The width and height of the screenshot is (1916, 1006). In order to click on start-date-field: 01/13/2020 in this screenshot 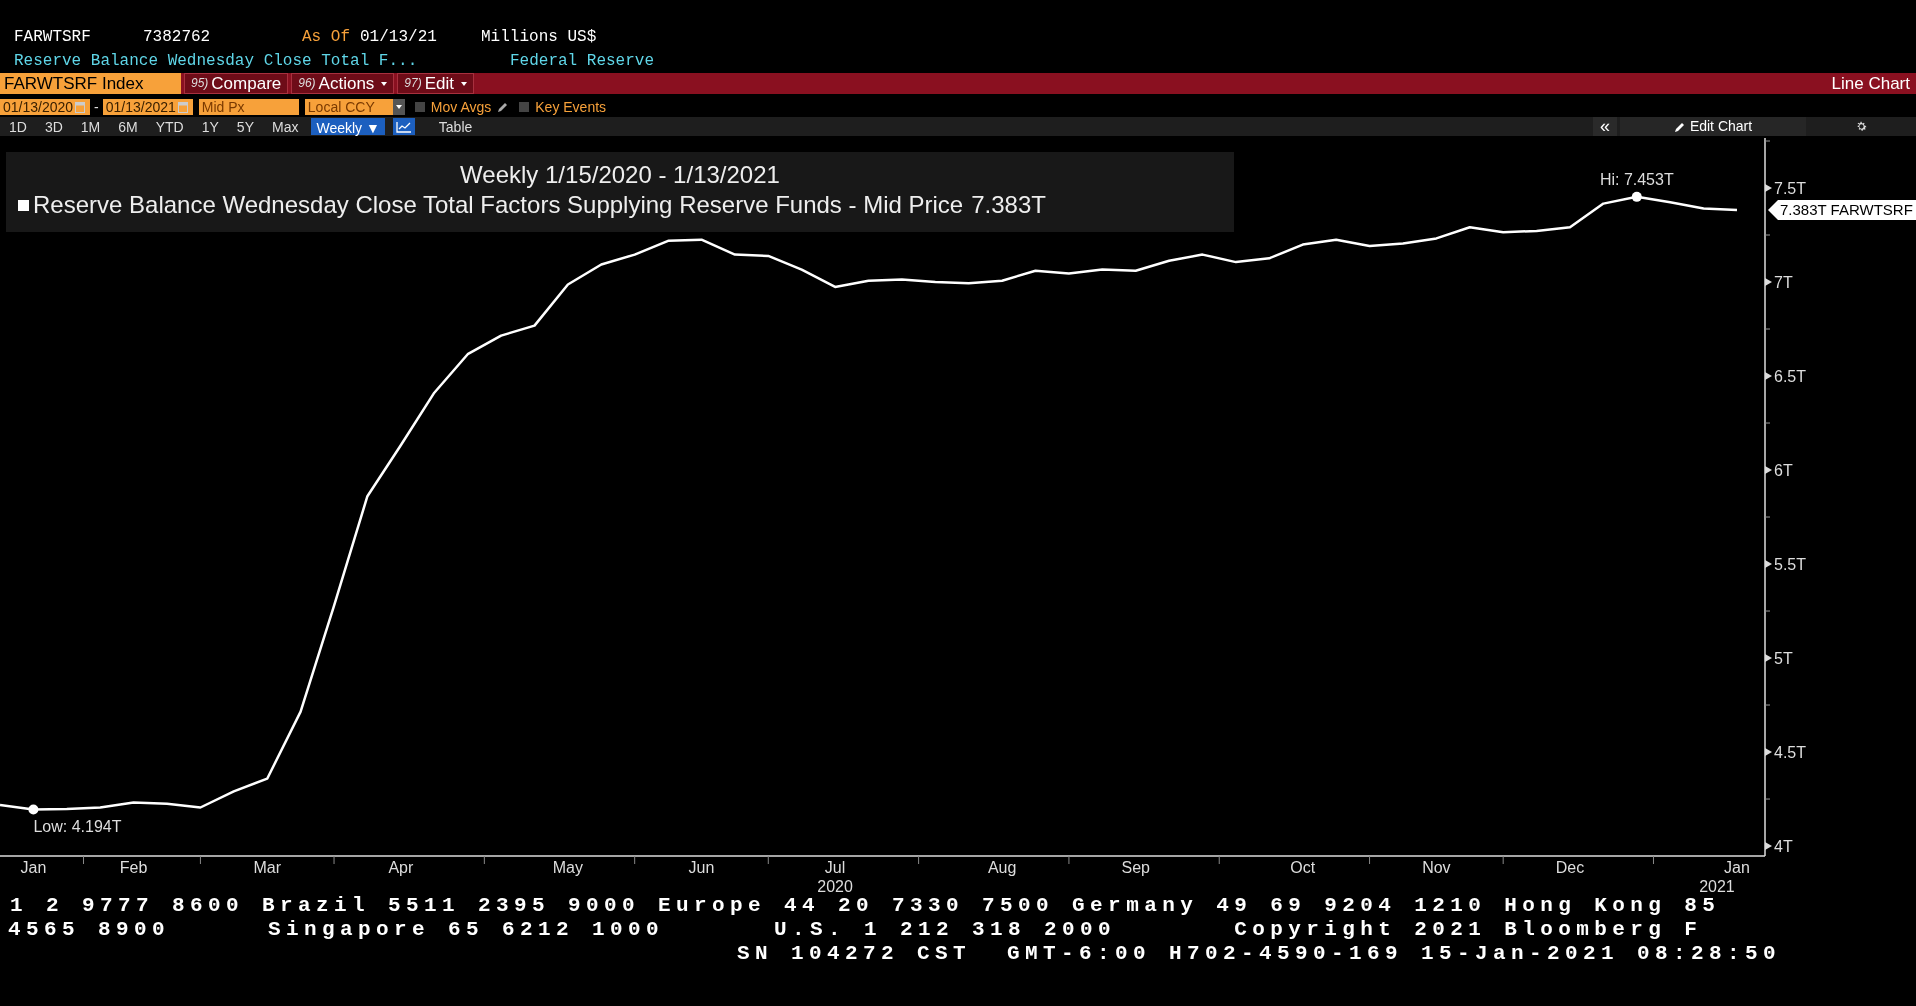, I will do `click(45, 107)`.